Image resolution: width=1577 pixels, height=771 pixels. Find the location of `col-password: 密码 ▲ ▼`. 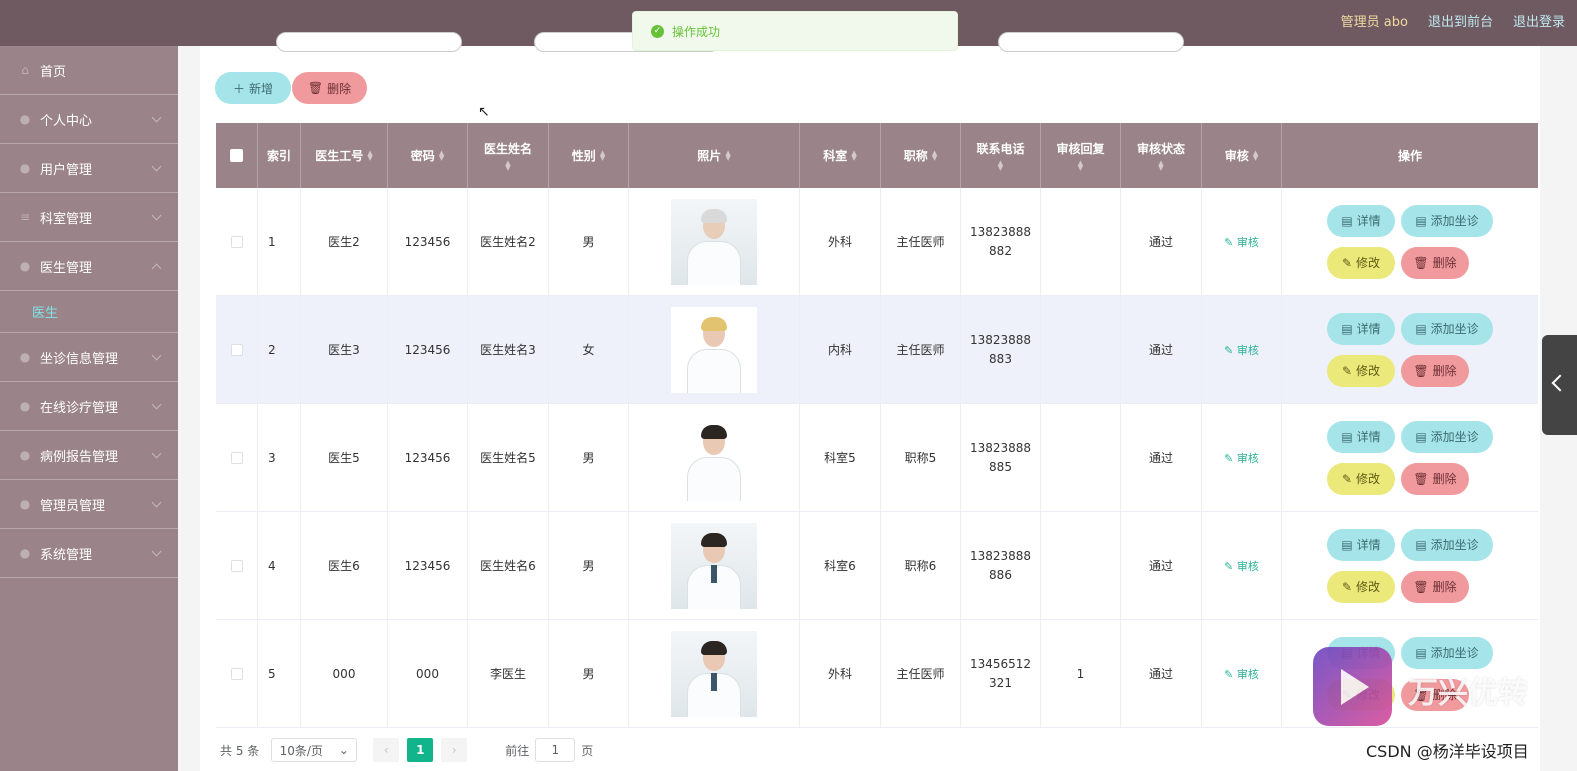

col-password: 密码 ▲ ▼ is located at coordinates (428, 155).